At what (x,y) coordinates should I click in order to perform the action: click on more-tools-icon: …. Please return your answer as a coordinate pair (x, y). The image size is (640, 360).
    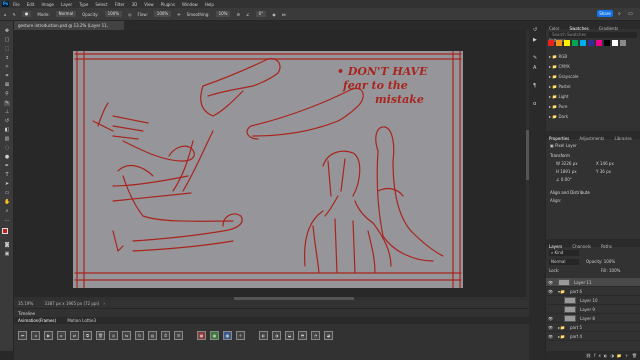
    Looking at the image, I should click on (7, 220).